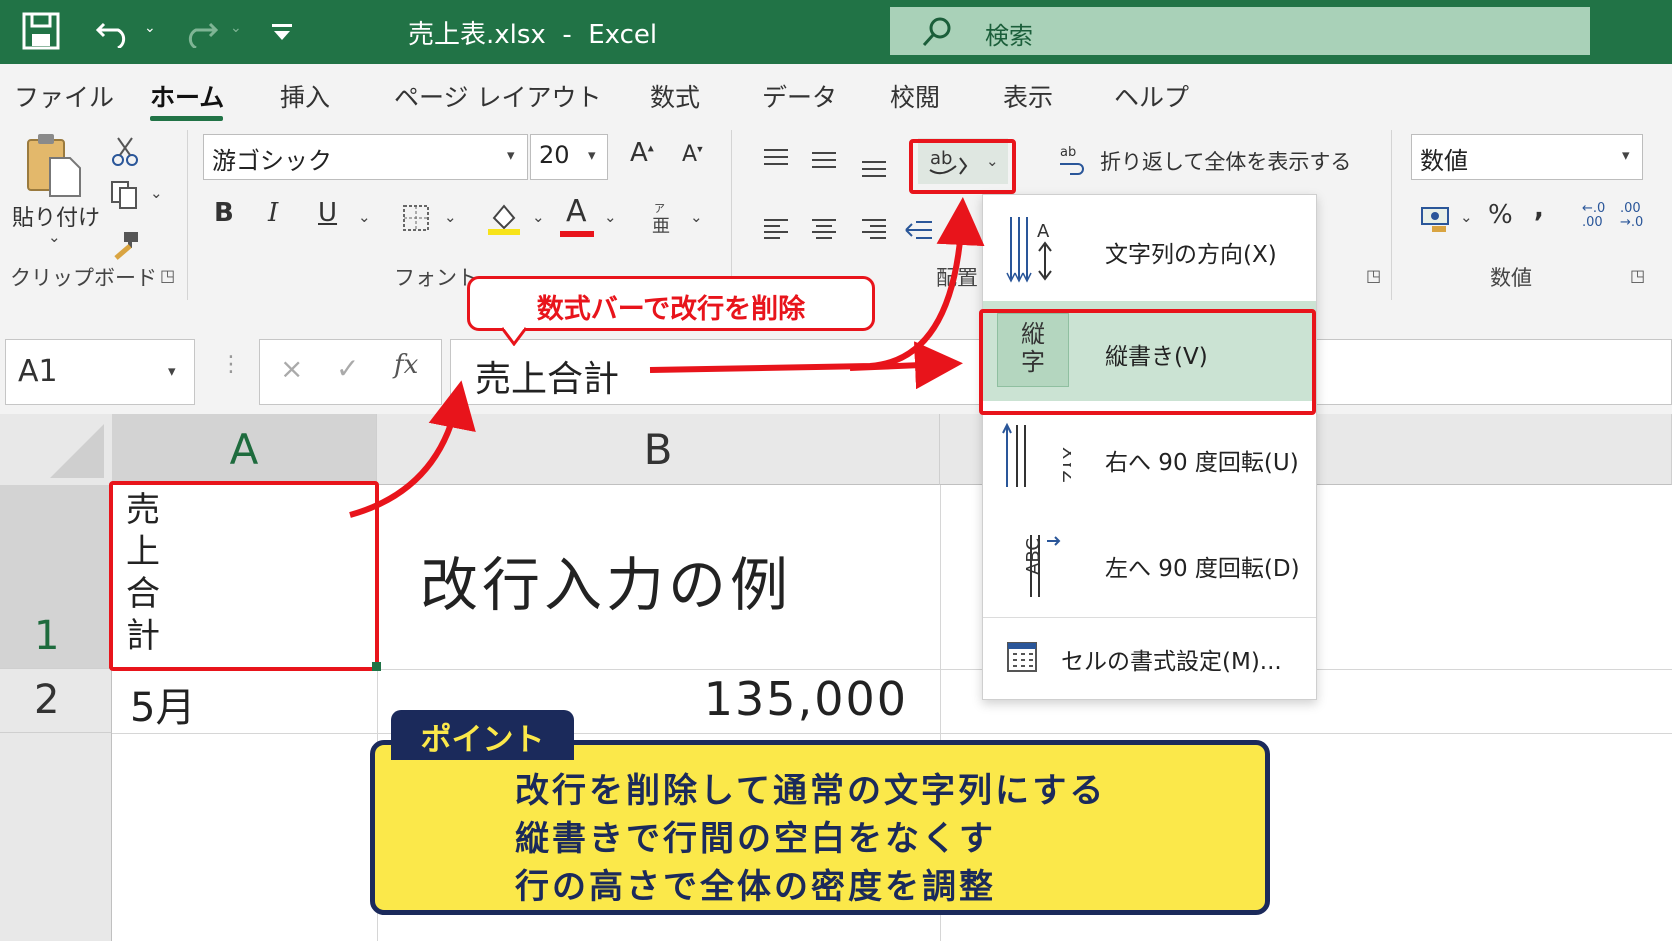 The height and width of the screenshot is (941, 1672). I want to click on number-format-dropdown-icon: ▾, so click(1626, 155).